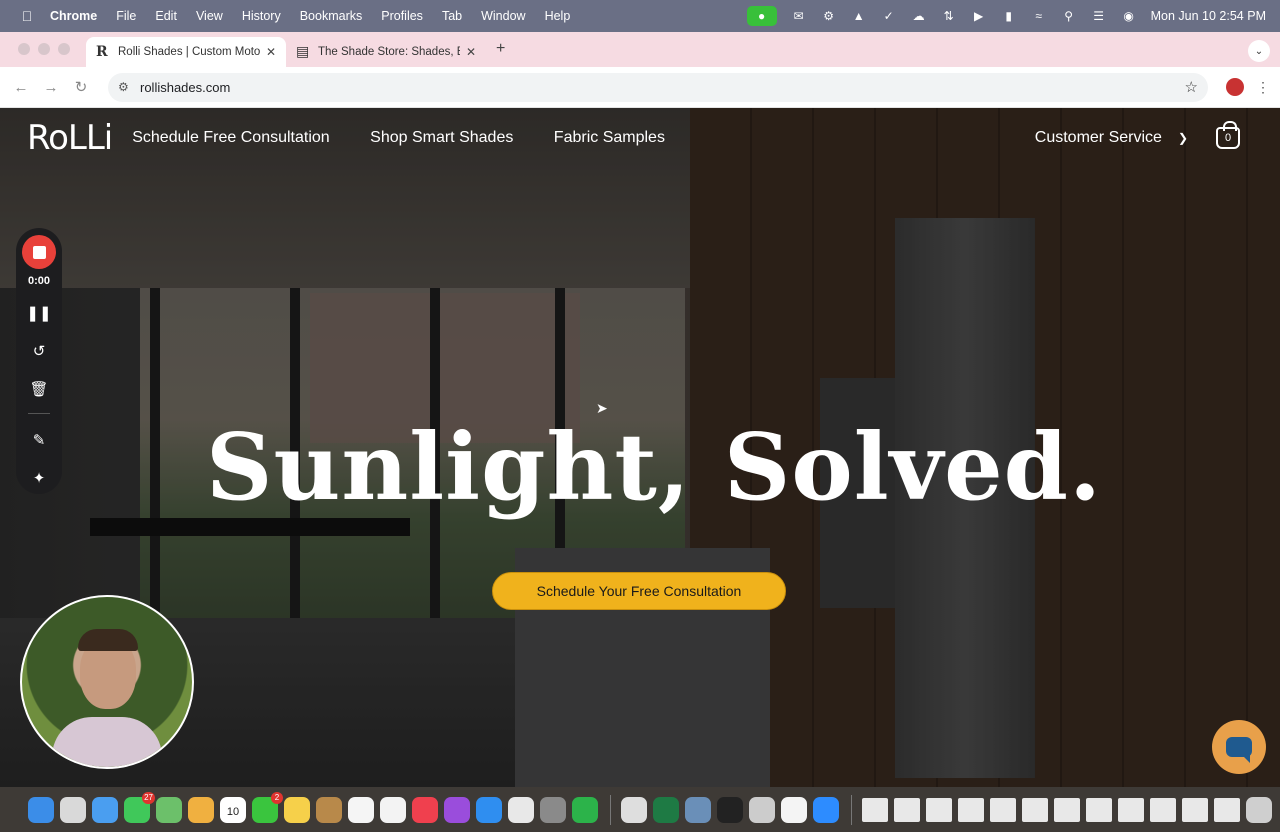 This screenshot has width=1280, height=832. Describe the element at coordinates (1009, 16) in the screenshot. I see `battery-icon: ▮` at that location.